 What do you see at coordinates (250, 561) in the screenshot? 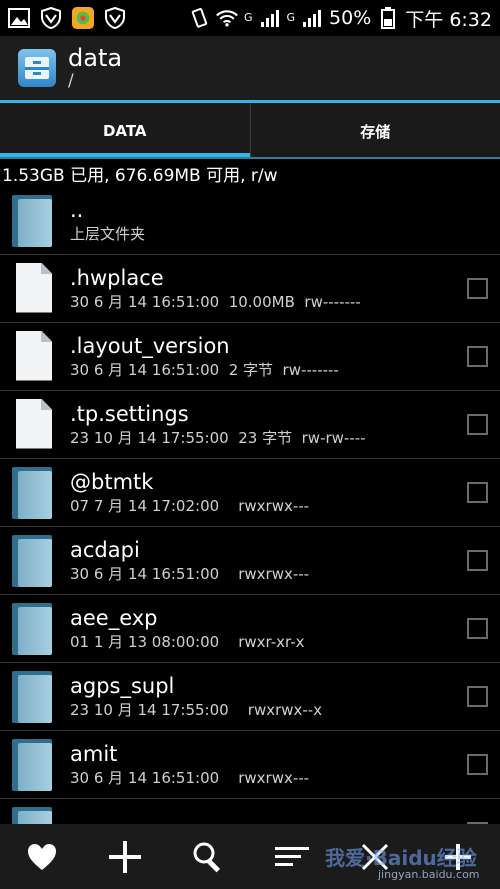
I see `list-item: acdapi 30 6 月 14 16:51:00 rwxrwx---` at bounding box center [250, 561].